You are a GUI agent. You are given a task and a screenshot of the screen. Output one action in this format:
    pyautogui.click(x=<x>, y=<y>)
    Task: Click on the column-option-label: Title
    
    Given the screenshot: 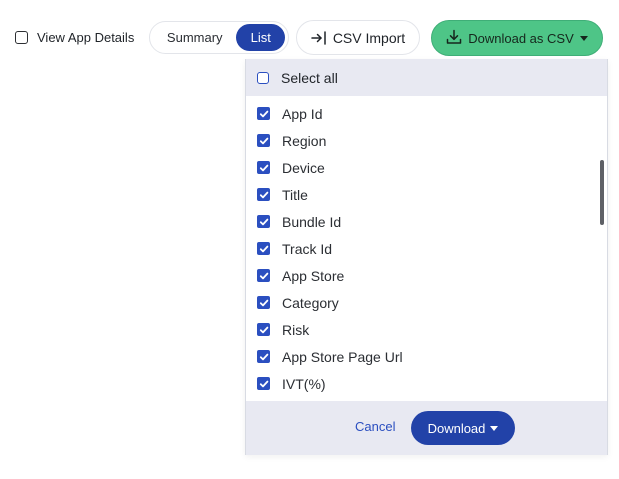 What is the action you would take?
    pyautogui.click(x=295, y=194)
    